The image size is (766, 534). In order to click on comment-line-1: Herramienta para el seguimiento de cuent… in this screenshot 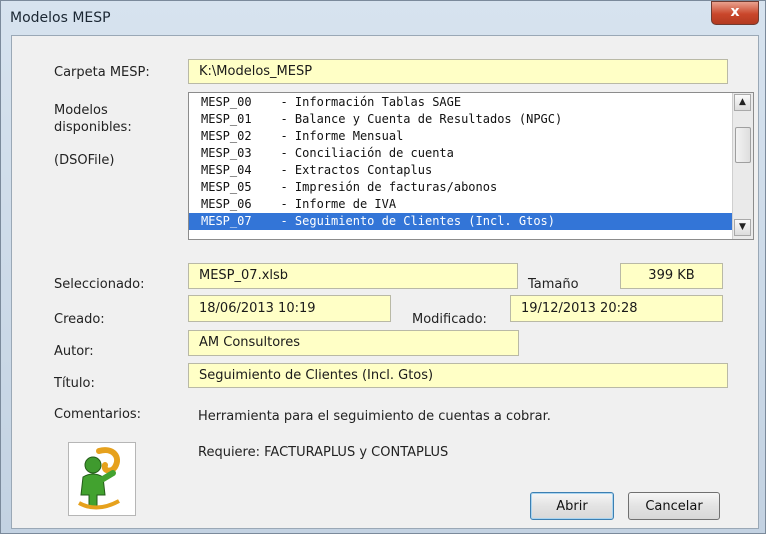, I will do `click(374, 416)`.